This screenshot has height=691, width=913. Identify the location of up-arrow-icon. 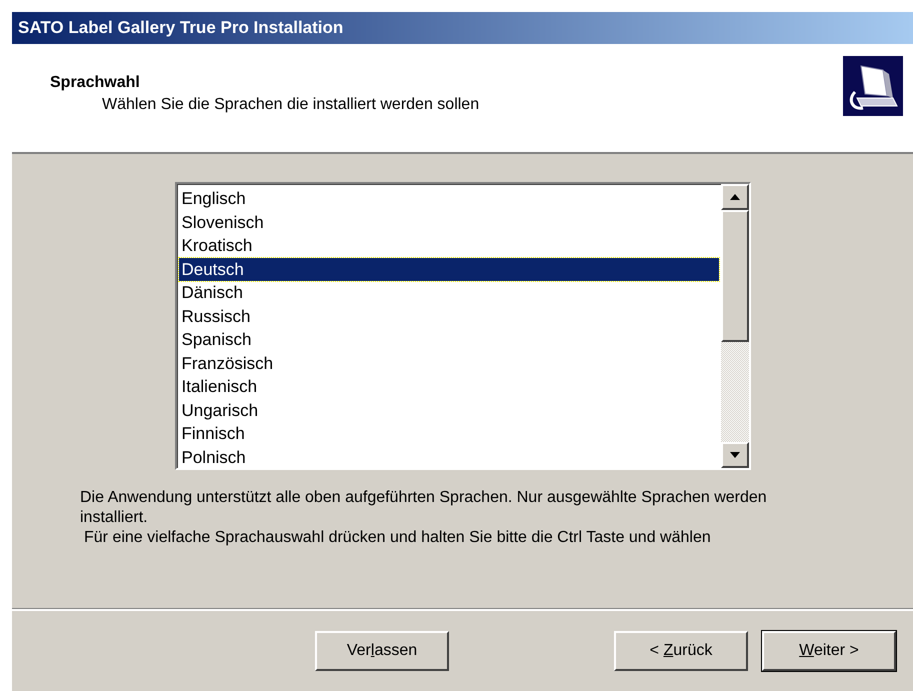
(735, 197).